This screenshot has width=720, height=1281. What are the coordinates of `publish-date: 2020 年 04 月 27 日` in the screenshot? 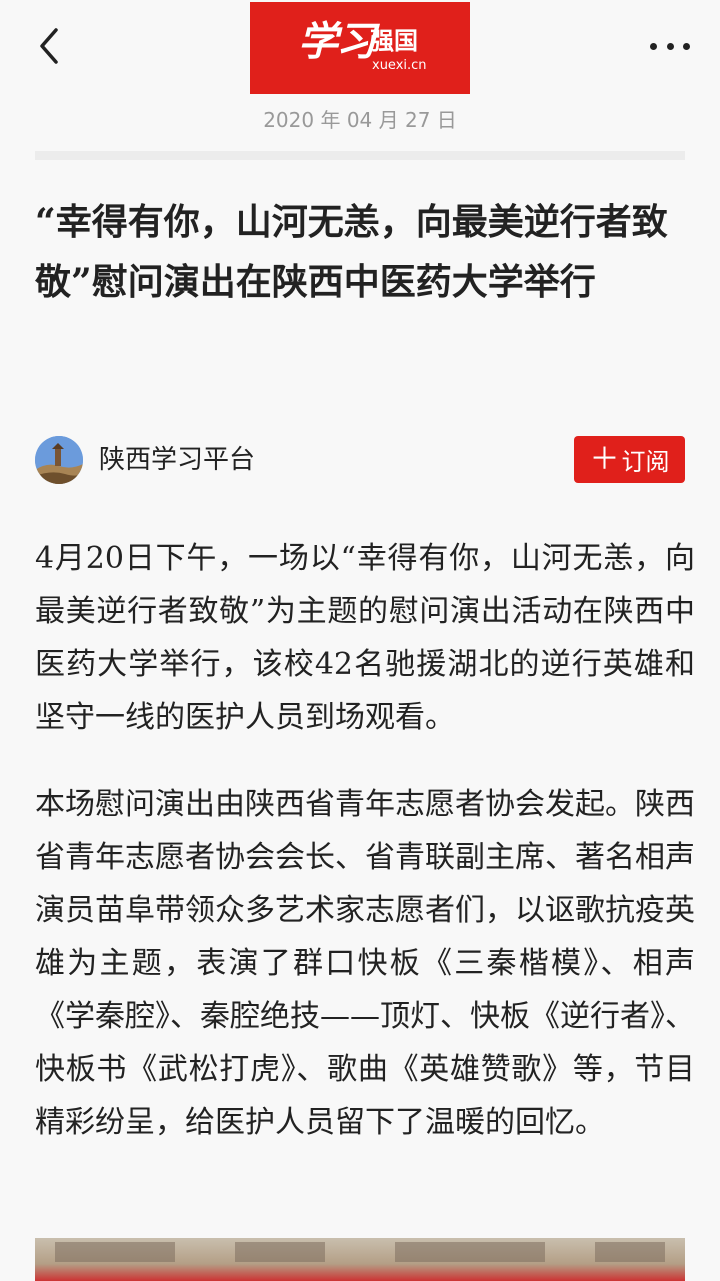 It's located at (360, 120).